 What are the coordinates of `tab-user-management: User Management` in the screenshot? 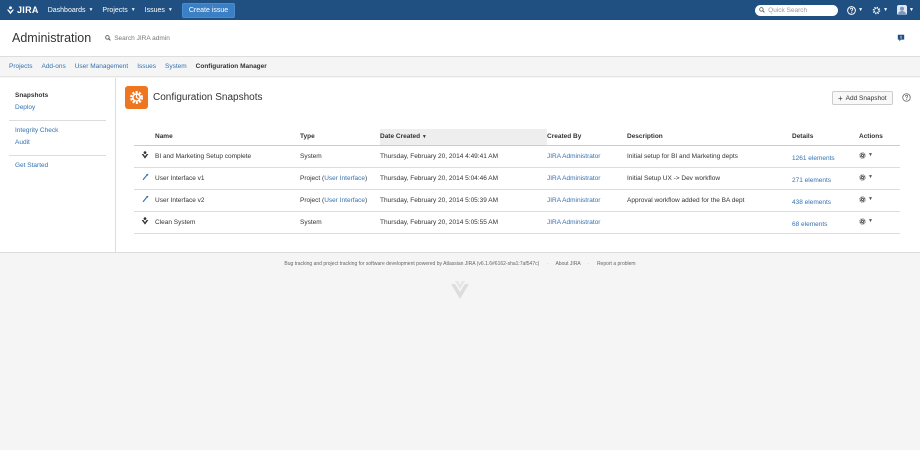 It's located at (101, 66).